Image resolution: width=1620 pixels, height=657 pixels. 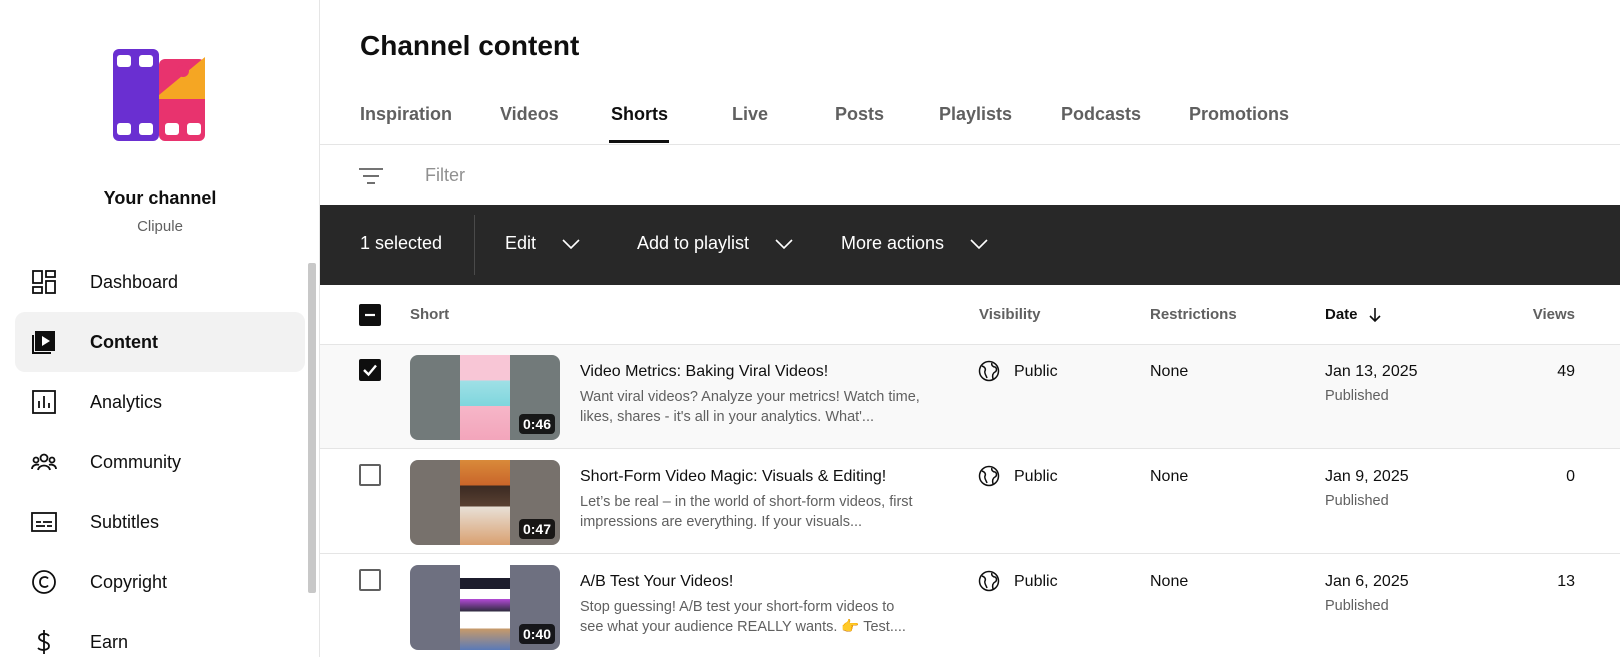 I want to click on sidebar-item-subtitles: Subtitles, so click(x=160, y=522).